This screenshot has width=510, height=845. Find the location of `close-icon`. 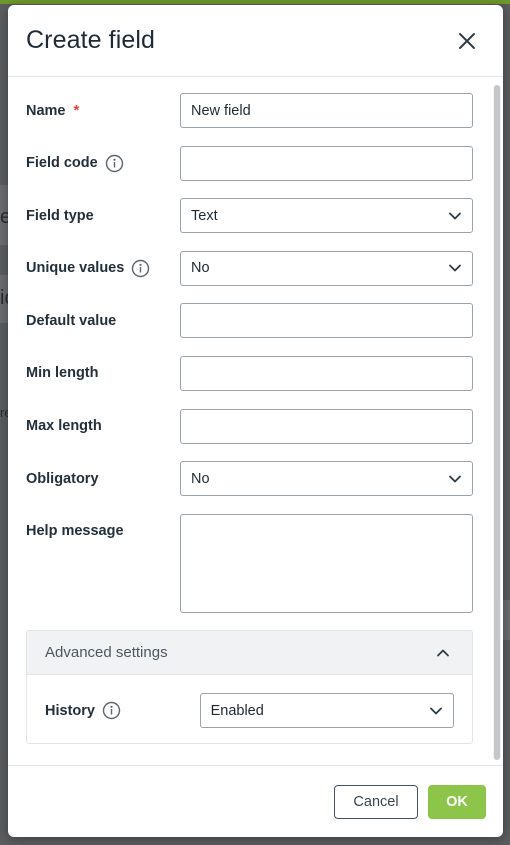

close-icon is located at coordinates (467, 40).